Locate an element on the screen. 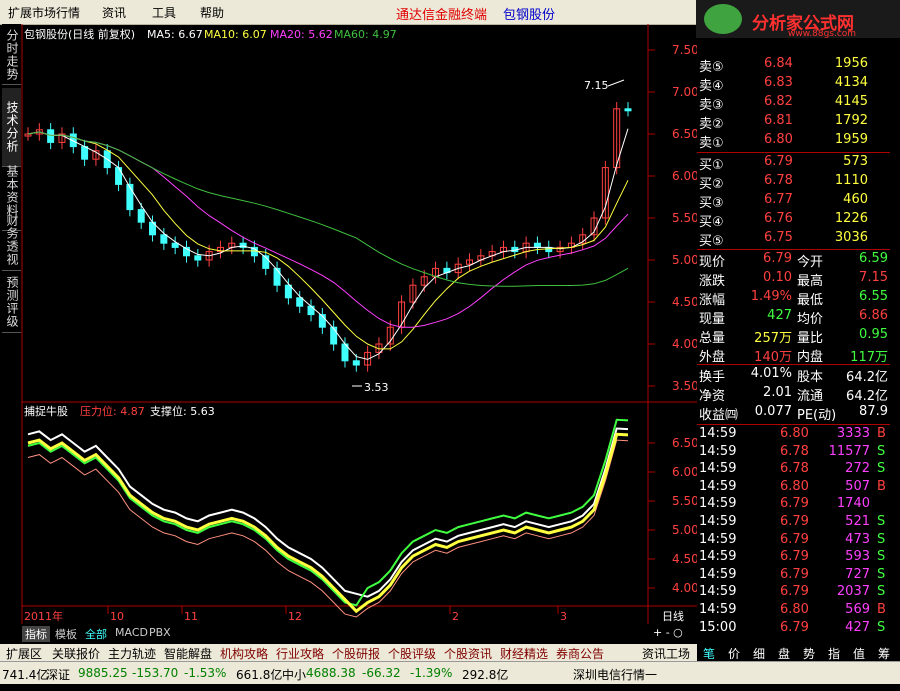  stat-label: 净资 is located at coordinates (712, 396).